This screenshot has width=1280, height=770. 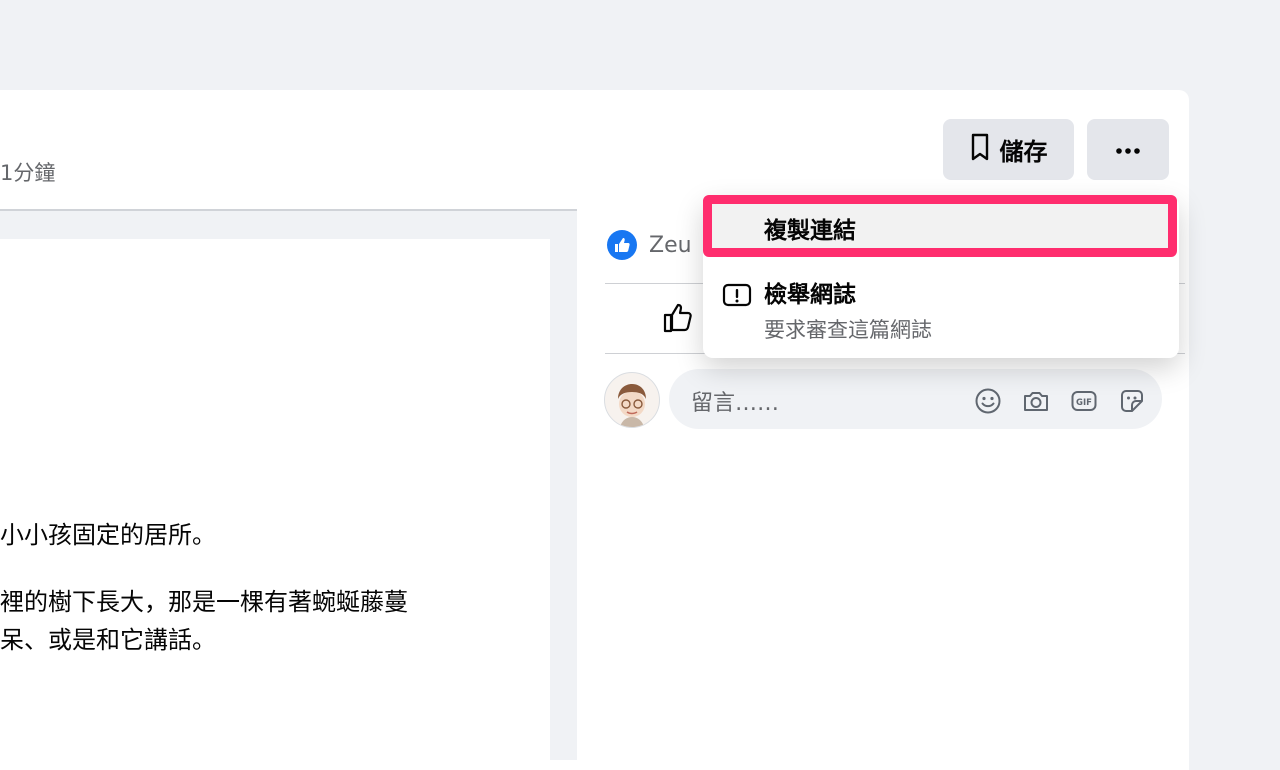 I want to click on report-icon, so click(x=737, y=298).